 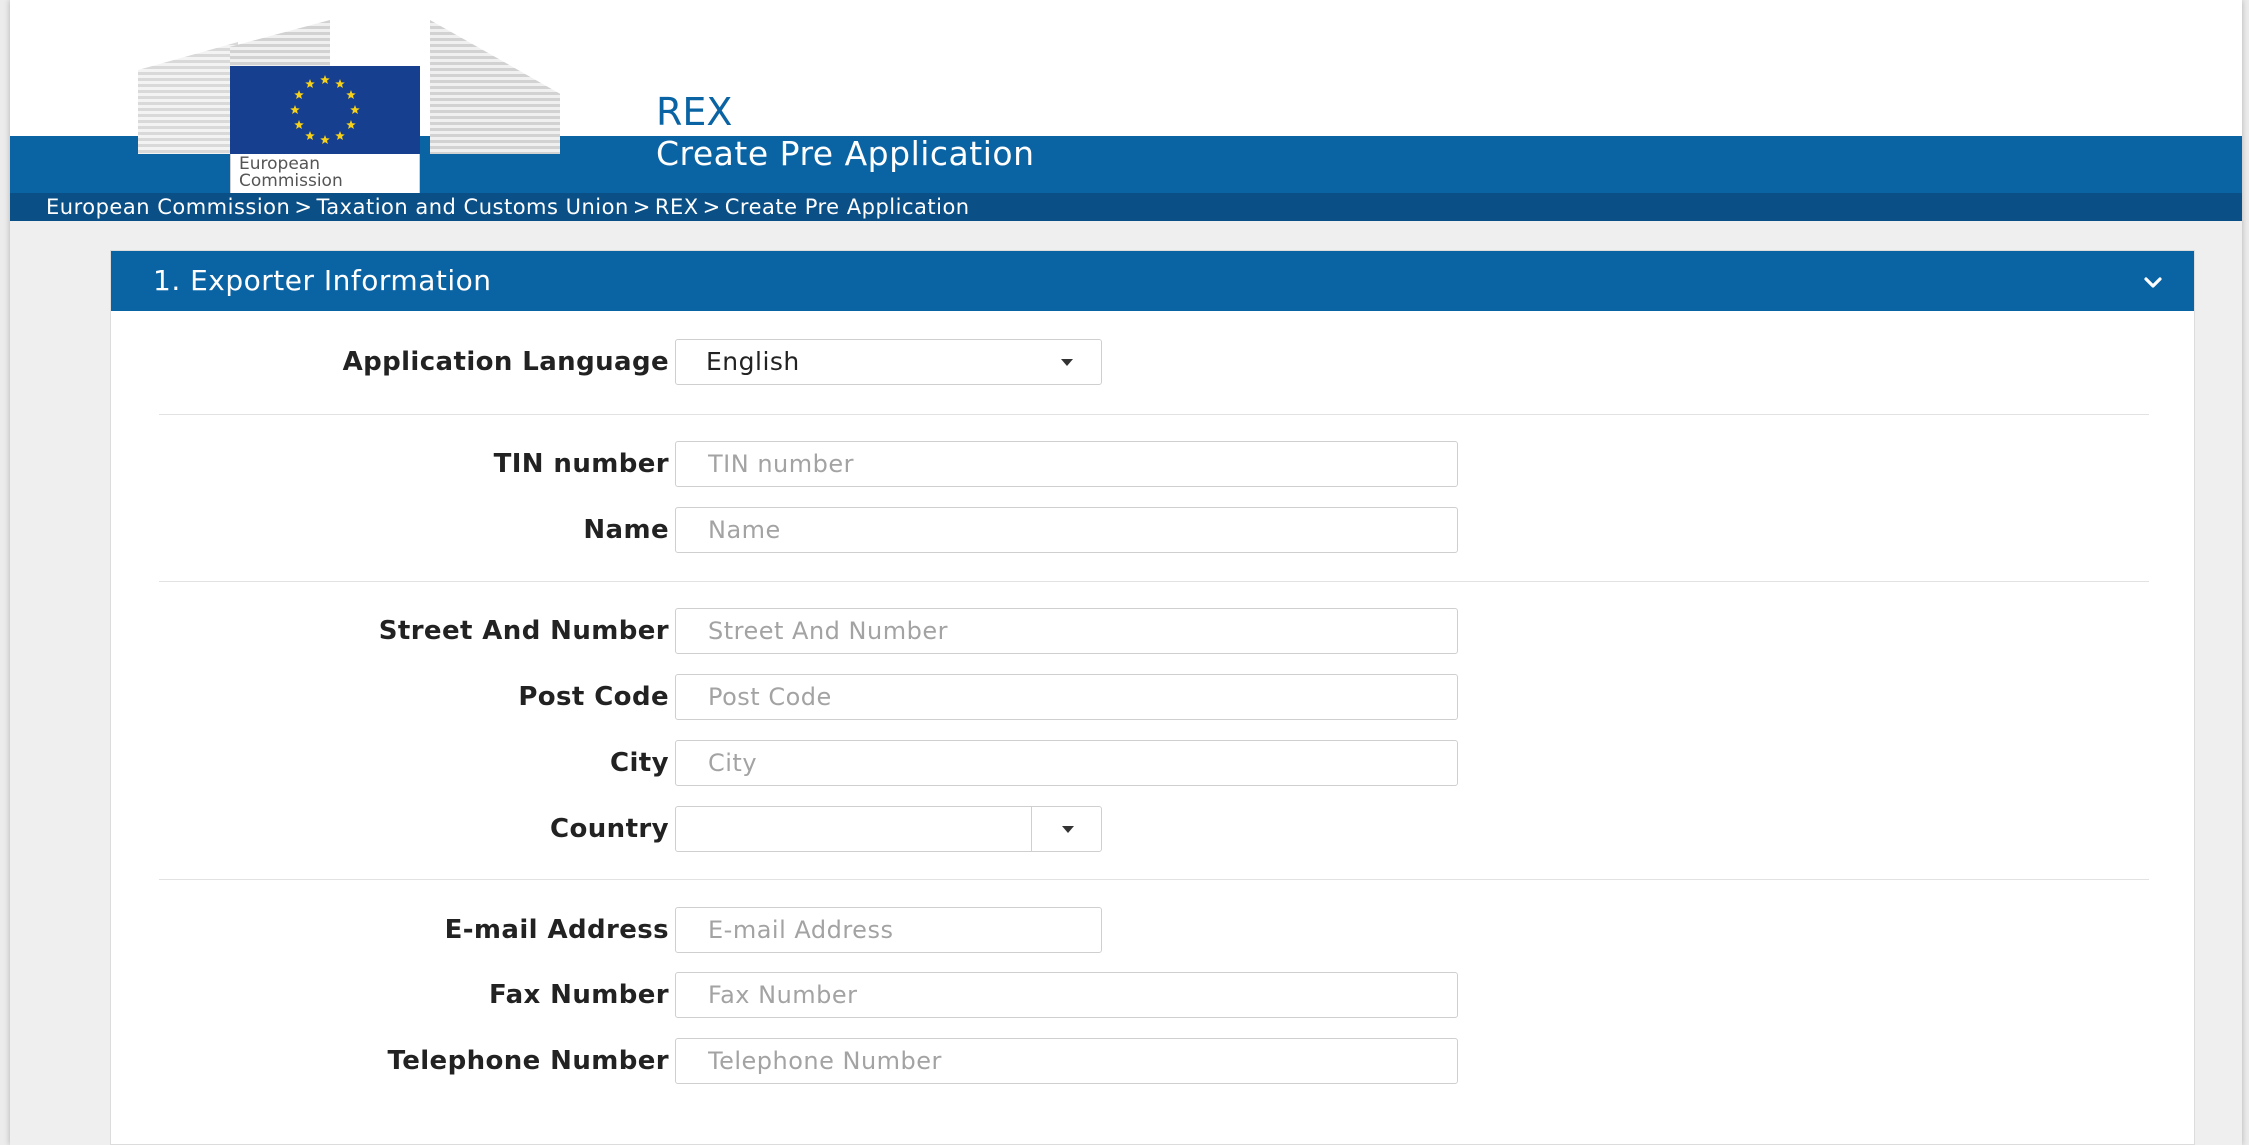 I want to click on row-name: Name, so click(x=1152, y=530).